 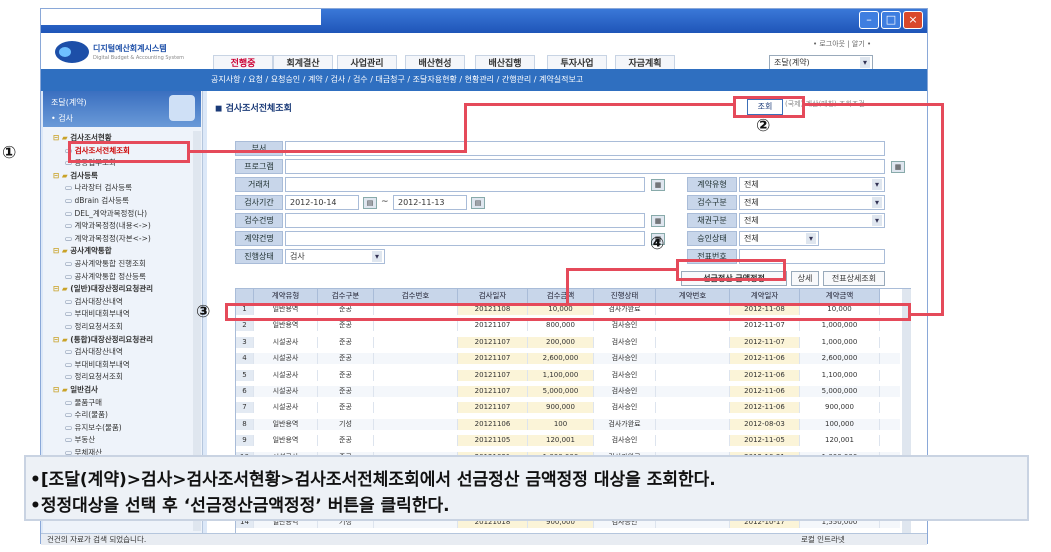 What do you see at coordinates (98, 326) in the screenshot?
I see `sidebar-item-label: 정리요청서조회` at bounding box center [98, 326].